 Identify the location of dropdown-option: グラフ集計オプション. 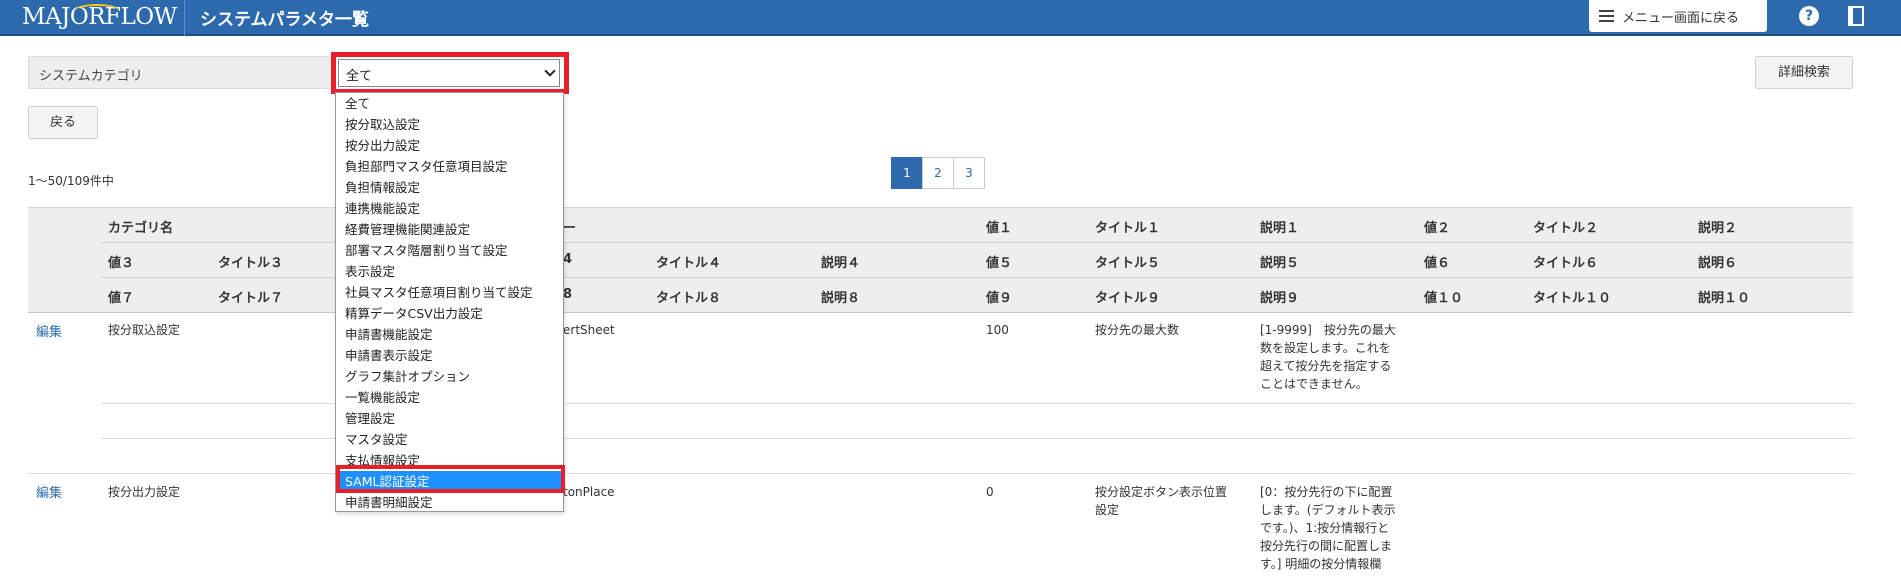
(449, 376).